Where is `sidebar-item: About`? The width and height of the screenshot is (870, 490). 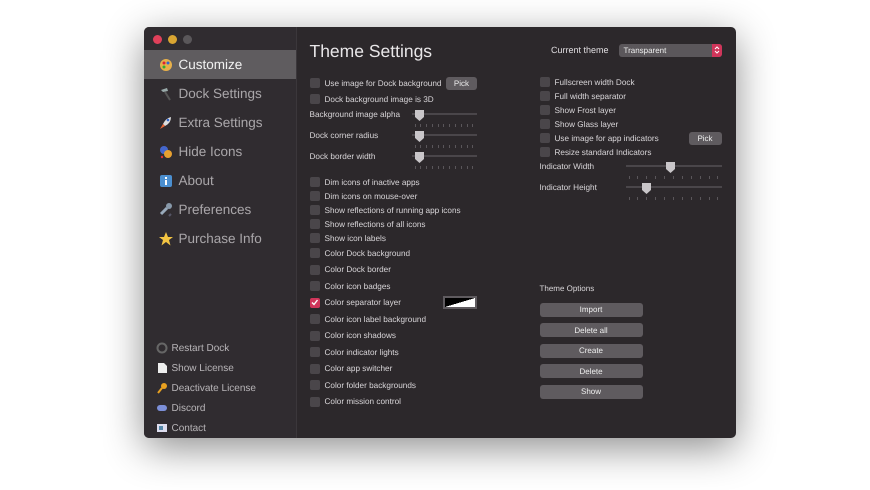 sidebar-item: About is located at coordinates (220, 180).